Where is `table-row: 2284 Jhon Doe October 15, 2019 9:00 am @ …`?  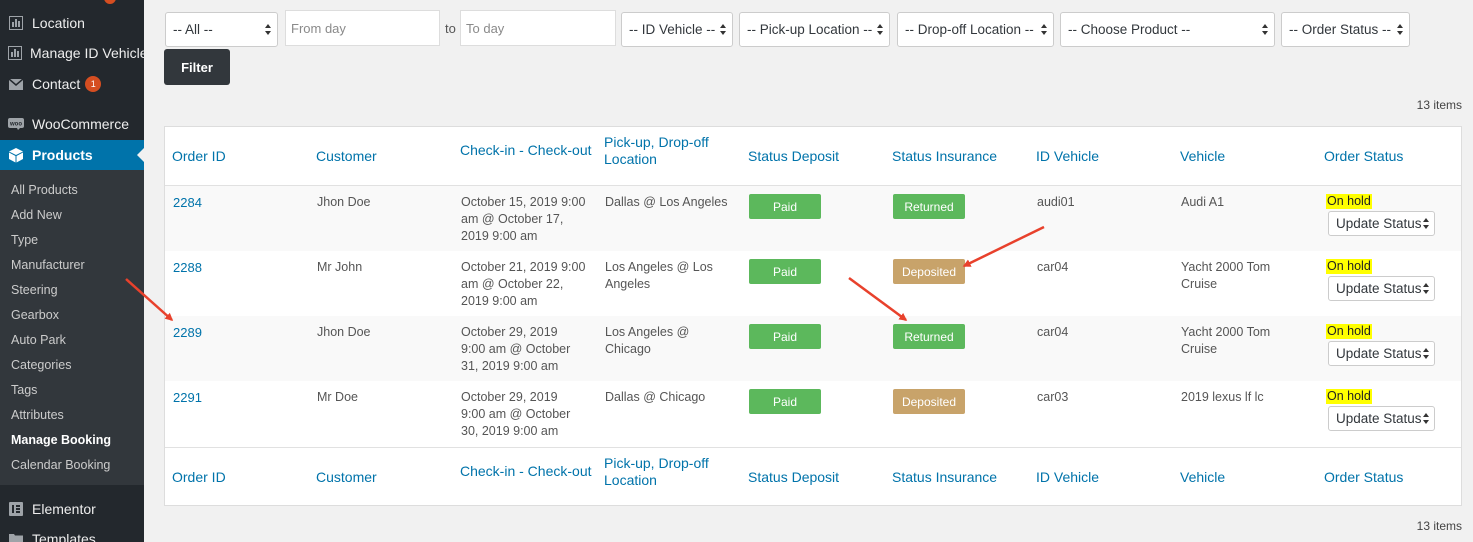 table-row: 2284 Jhon Doe October 15, 2019 9:00 am @ … is located at coordinates (813, 218).